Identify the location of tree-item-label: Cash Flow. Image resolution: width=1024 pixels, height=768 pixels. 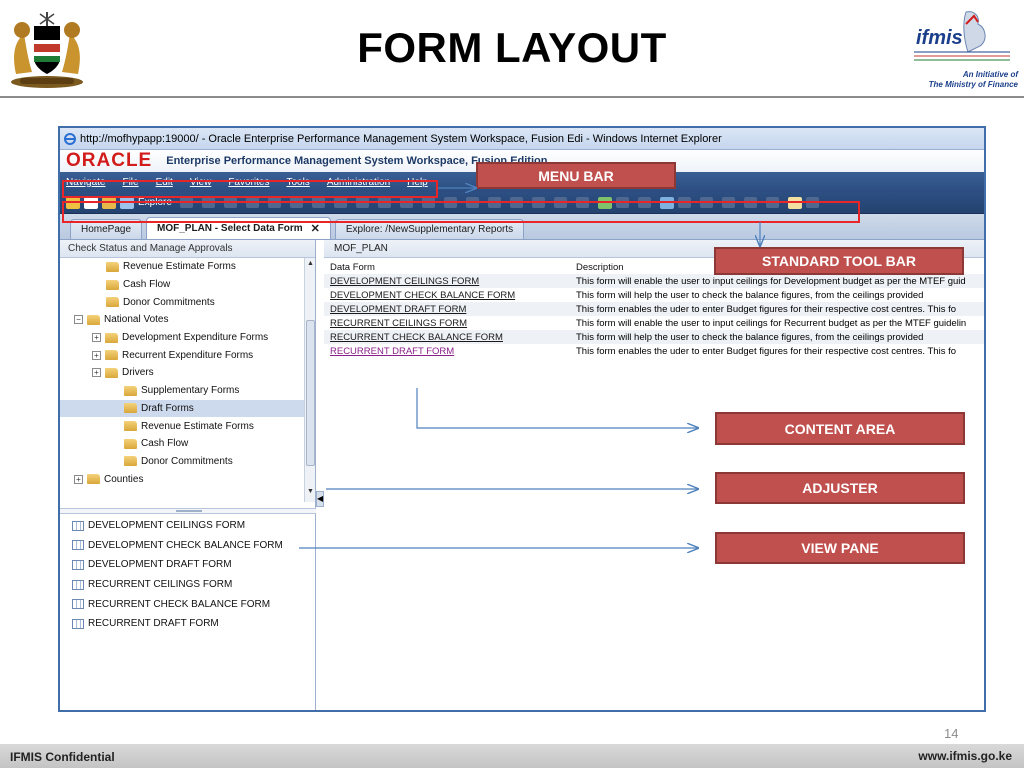
(165, 444).